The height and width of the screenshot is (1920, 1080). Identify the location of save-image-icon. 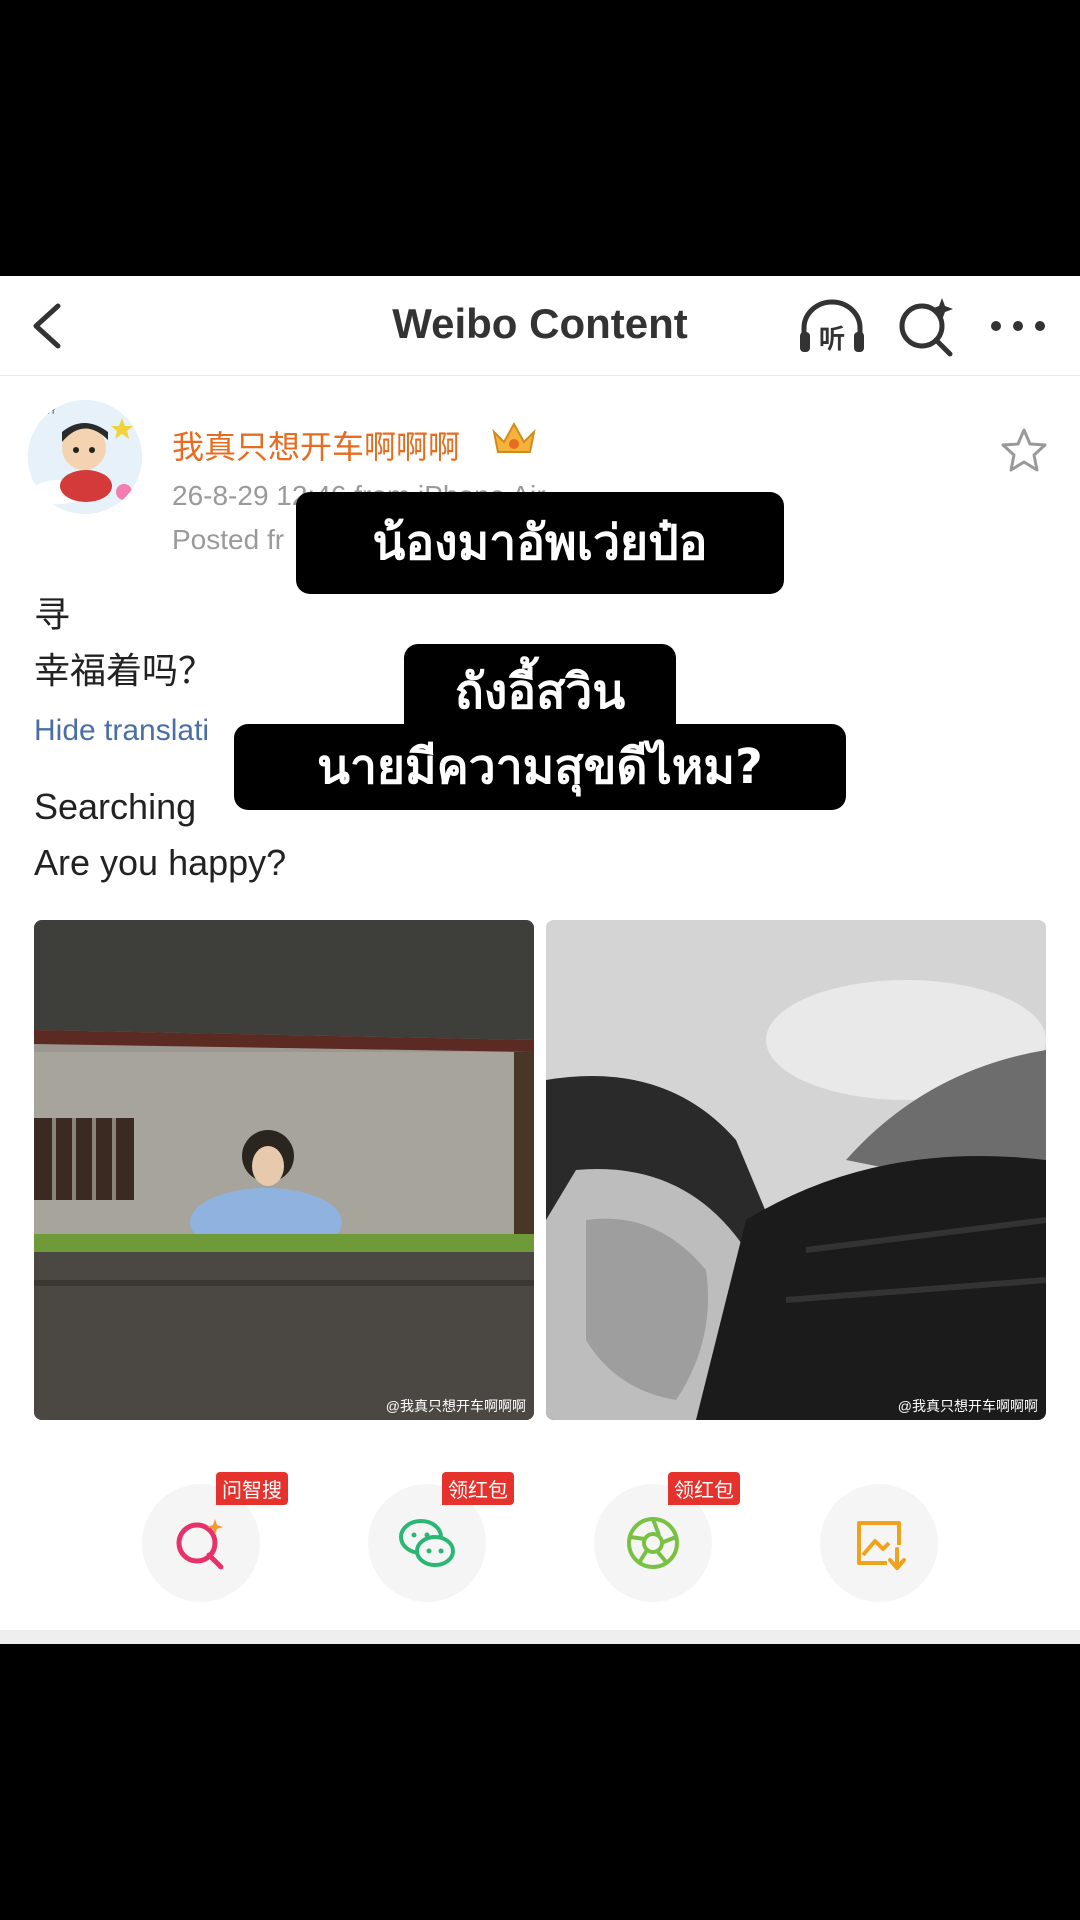
(881, 1545).